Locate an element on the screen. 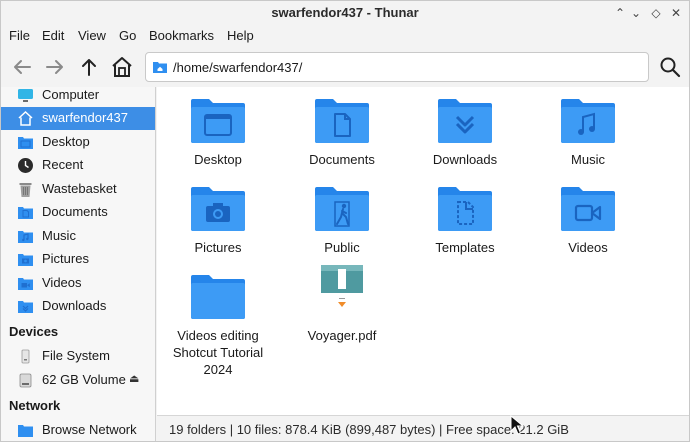 This screenshot has height=442, width=690. sidebar-item-downloads: Downloads is located at coordinates (78, 306).